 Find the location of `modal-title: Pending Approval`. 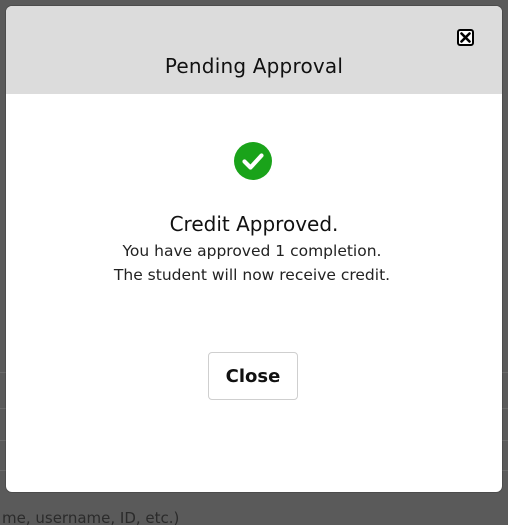

modal-title: Pending Approval is located at coordinates (254, 66).